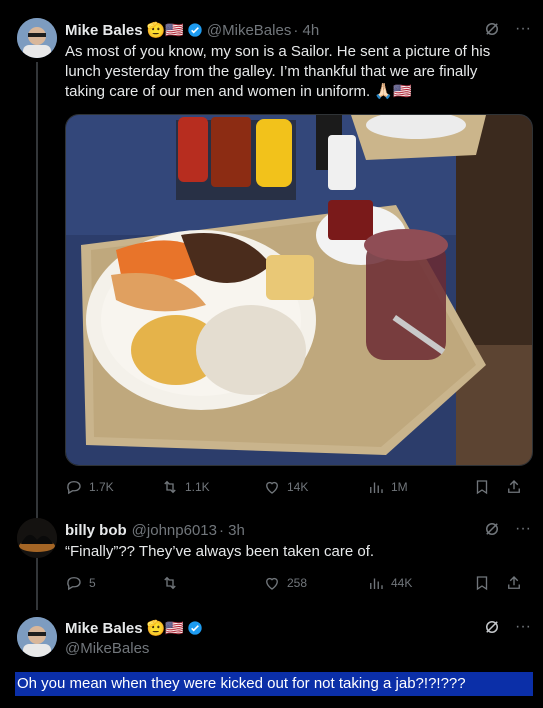 The width and height of the screenshot is (543, 708). What do you see at coordinates (507, 529) in the screenshot?
I see `tweet2-top-icons: ···` at bounding box center [507, 529].